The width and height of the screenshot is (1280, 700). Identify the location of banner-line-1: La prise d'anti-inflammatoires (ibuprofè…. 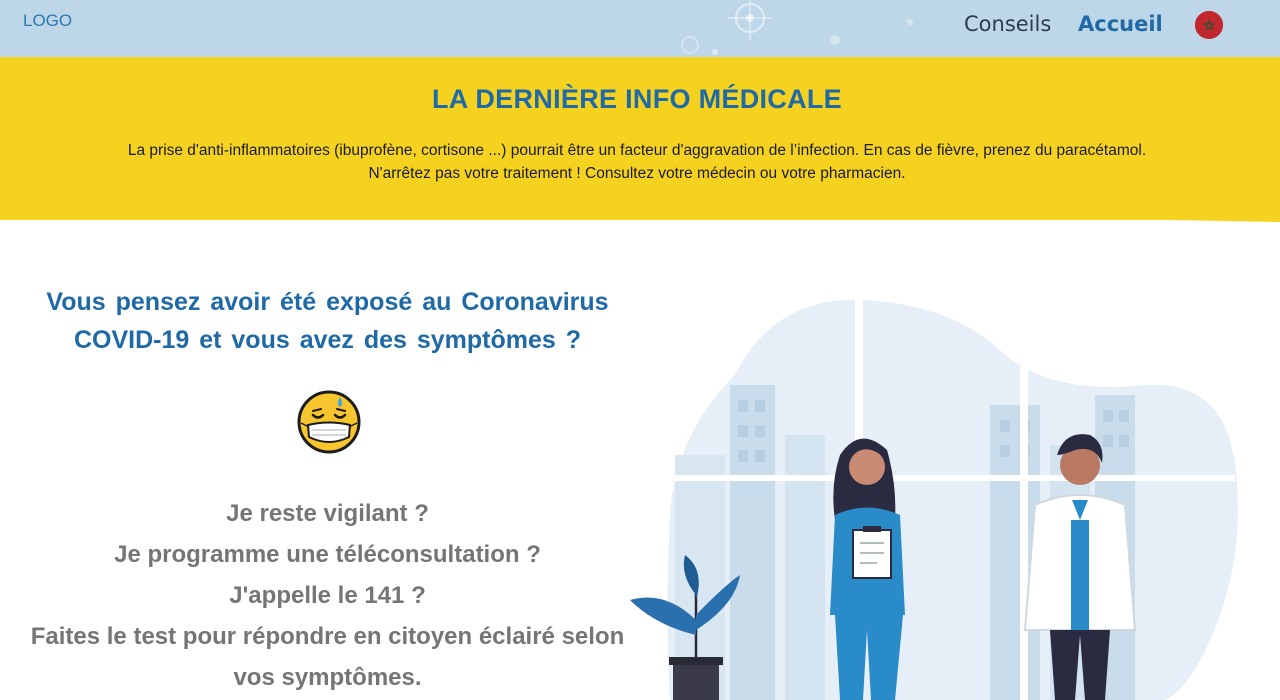
(637, 150).